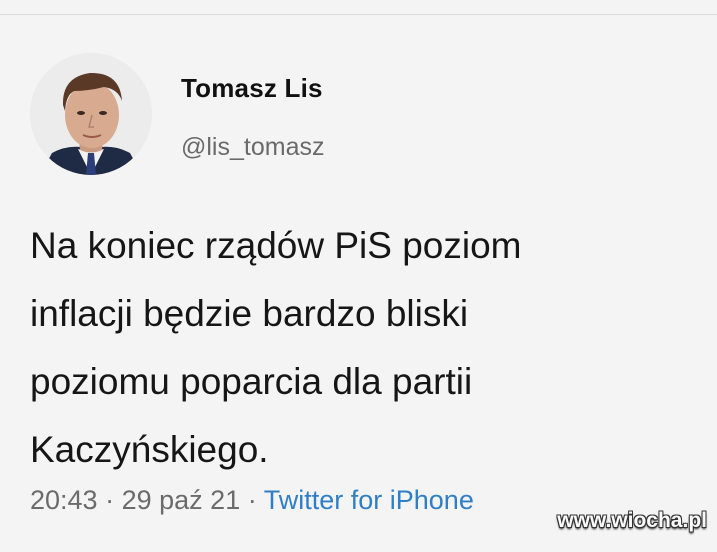 The width and height of the screenshot is (717, 552). Describe the element at coordinates (149, 449) in the screenshot. I see `tweet-line: Kaczyńskiego.` at that location.